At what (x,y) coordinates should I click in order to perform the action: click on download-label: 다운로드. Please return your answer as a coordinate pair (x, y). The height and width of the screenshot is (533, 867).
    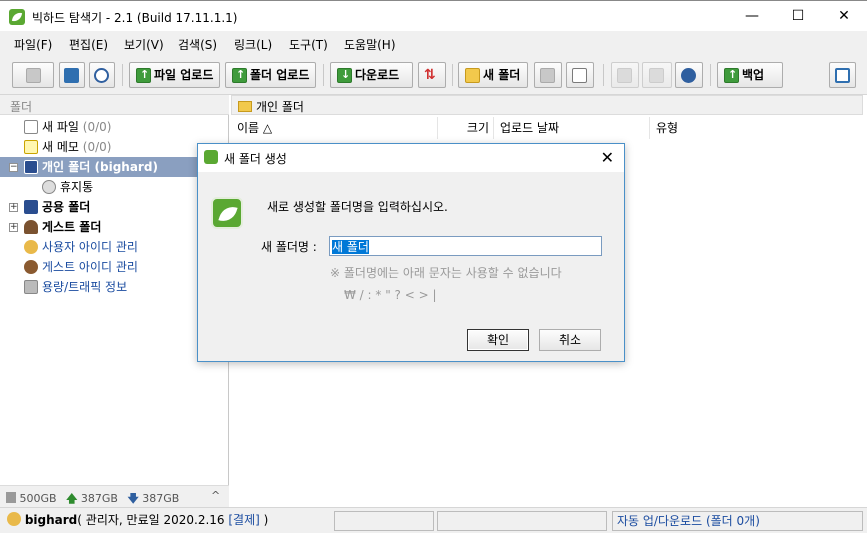
    Looking at the image, I should click on (377, 75).